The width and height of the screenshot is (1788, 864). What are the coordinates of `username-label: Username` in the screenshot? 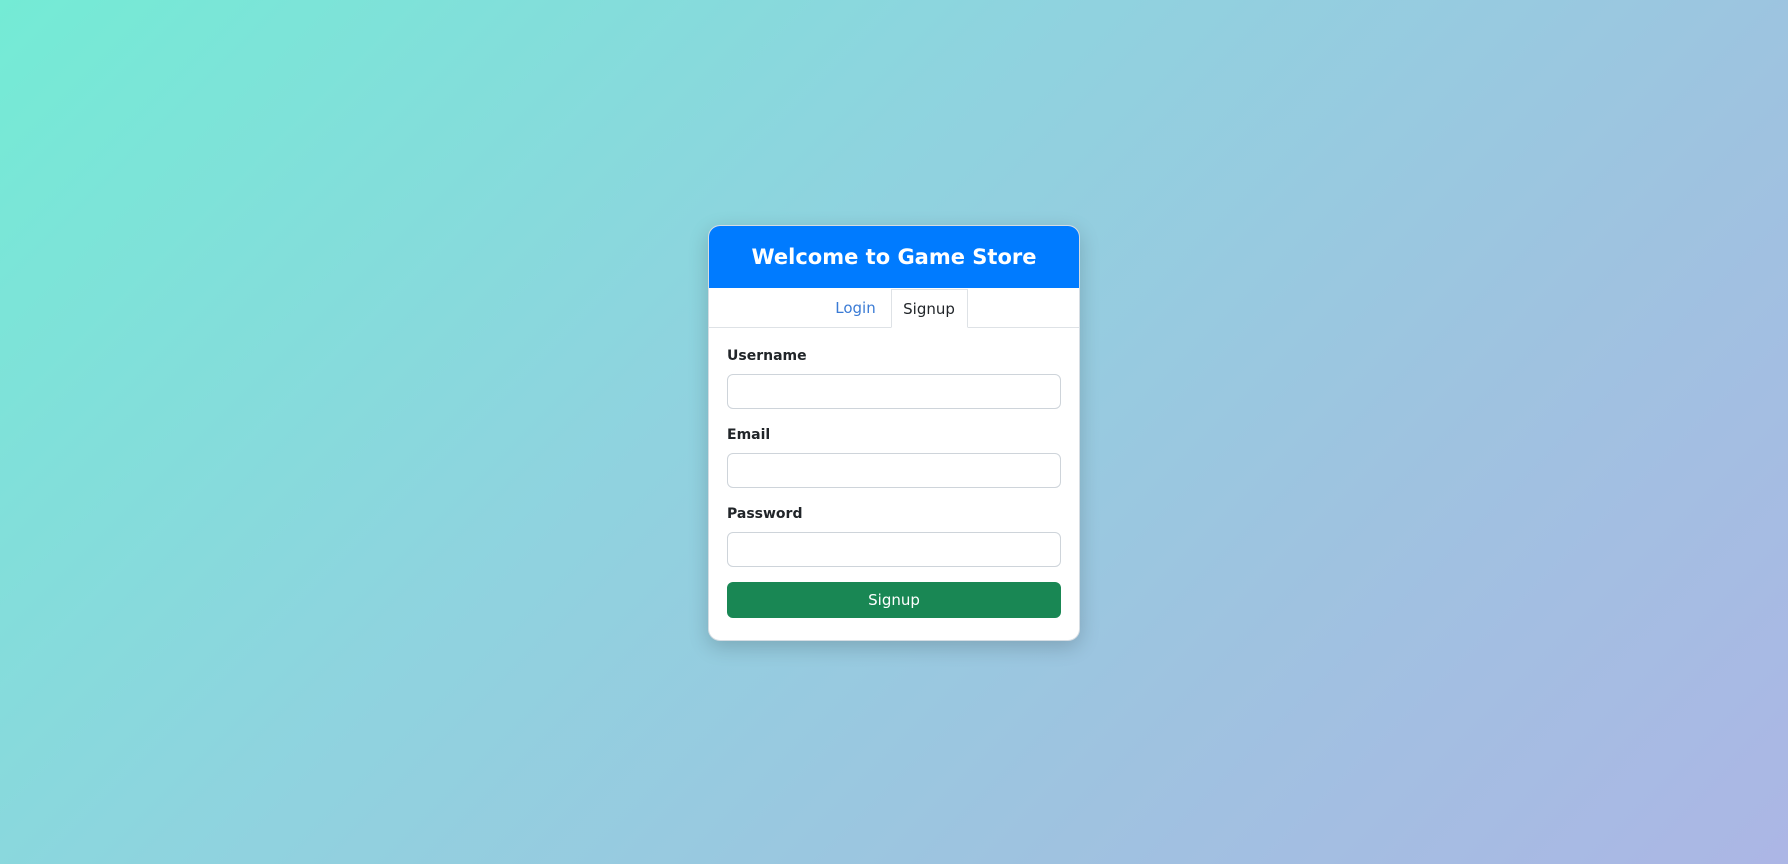 It's located at (767, 356).